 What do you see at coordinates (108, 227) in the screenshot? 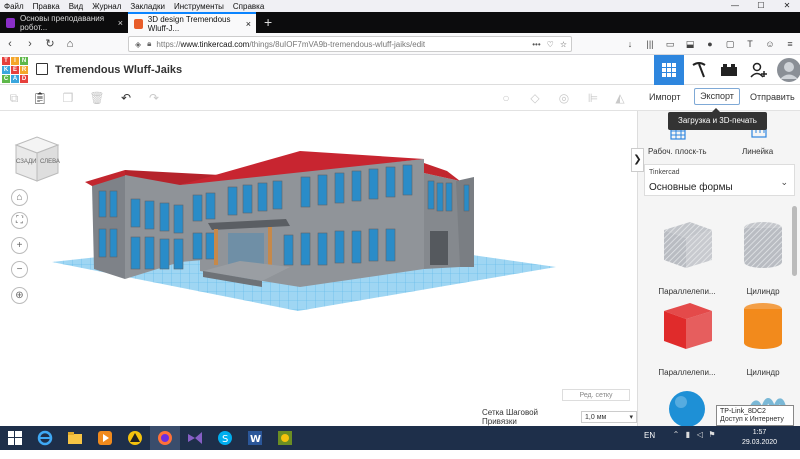
I see `building-left-wing` at bounding box center [108, 227].